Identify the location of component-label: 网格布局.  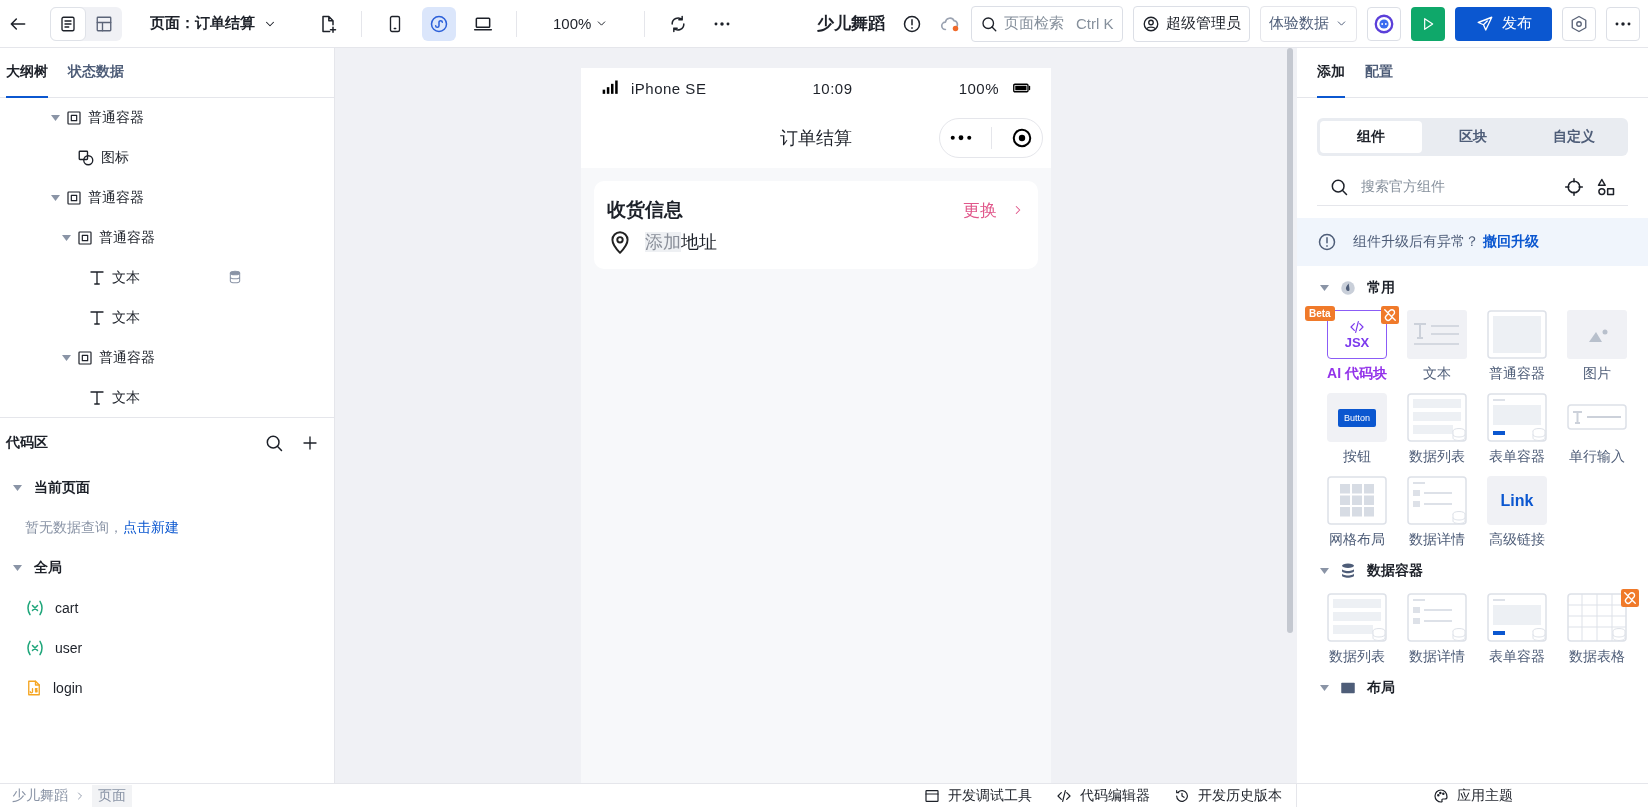
(1357, 540).